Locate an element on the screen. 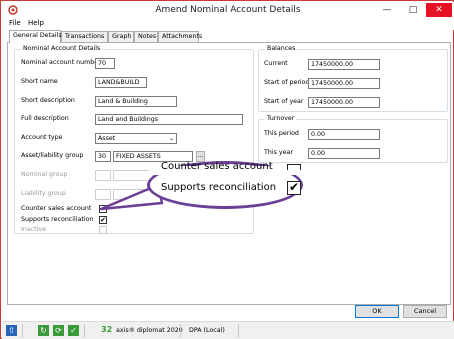  nominal-details-title: Nominal Account Details is located at coordinates (62, 48).